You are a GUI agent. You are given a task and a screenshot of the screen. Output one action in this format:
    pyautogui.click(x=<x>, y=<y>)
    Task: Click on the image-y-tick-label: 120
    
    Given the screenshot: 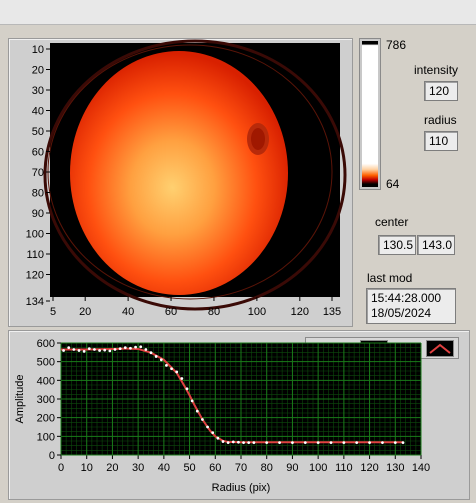 What is the action you would take?
    pyautogui.click(x=35, y=276)
    